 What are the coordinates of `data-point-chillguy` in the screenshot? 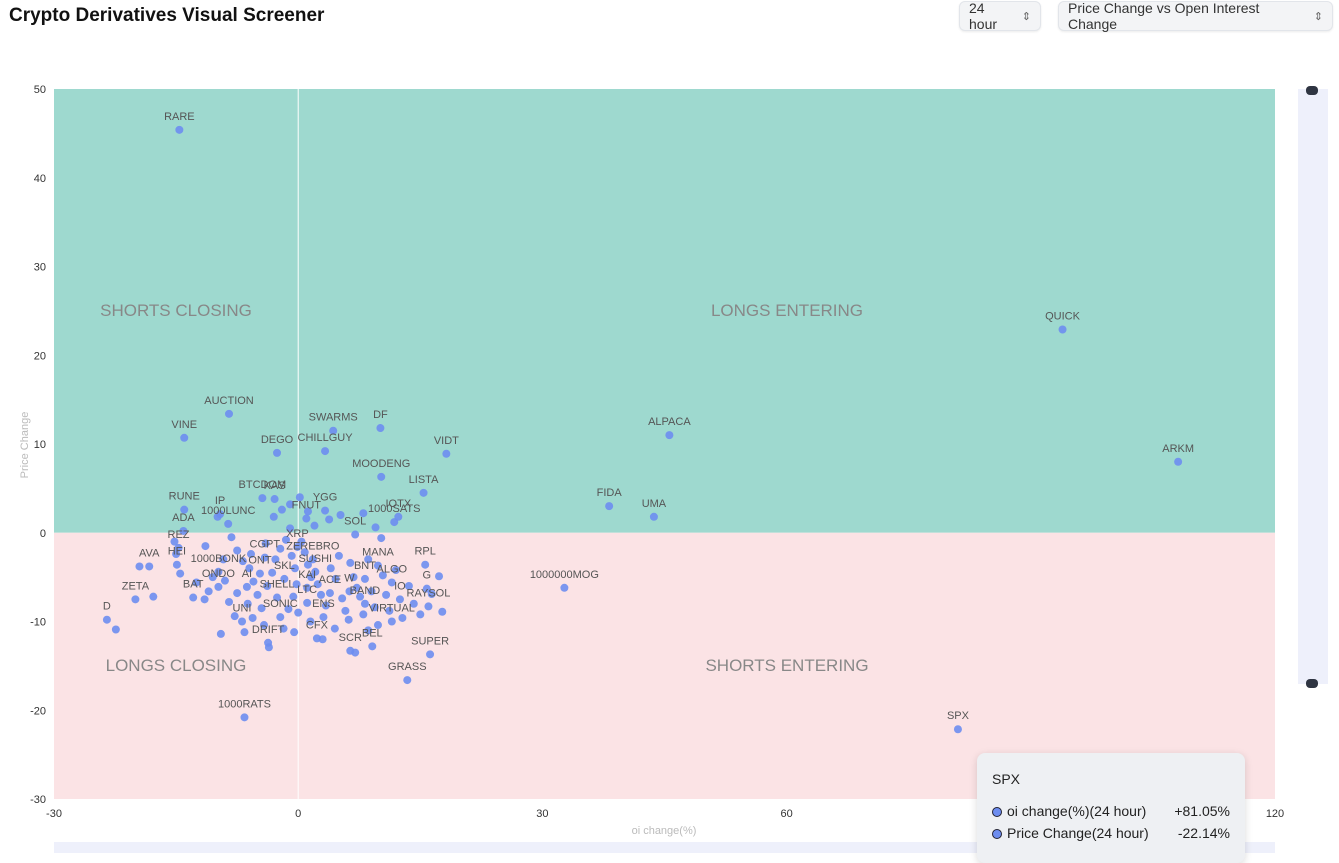 It's located at (325, 451).